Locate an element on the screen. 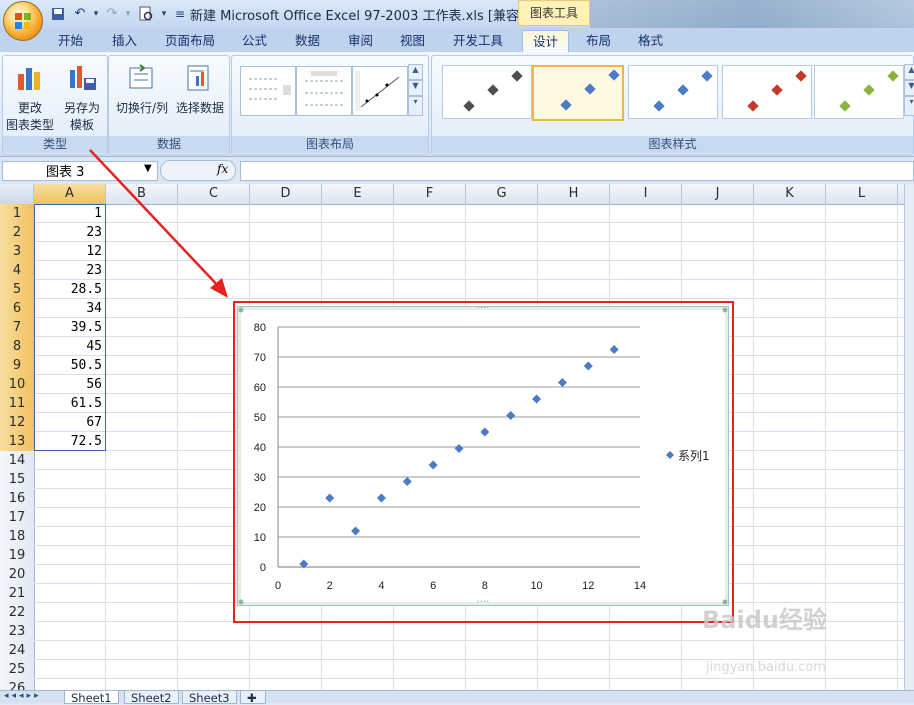 The width and height of the screenshot is (914, 705). baidu-watermark-url: jingyan.baidu.com is located at coordinates (766, 667).